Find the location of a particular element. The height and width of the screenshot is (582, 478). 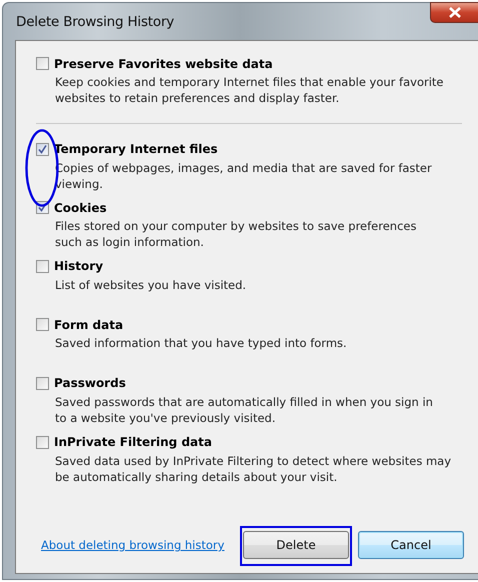

option-label: Form data is located at coordinates (89, 325).